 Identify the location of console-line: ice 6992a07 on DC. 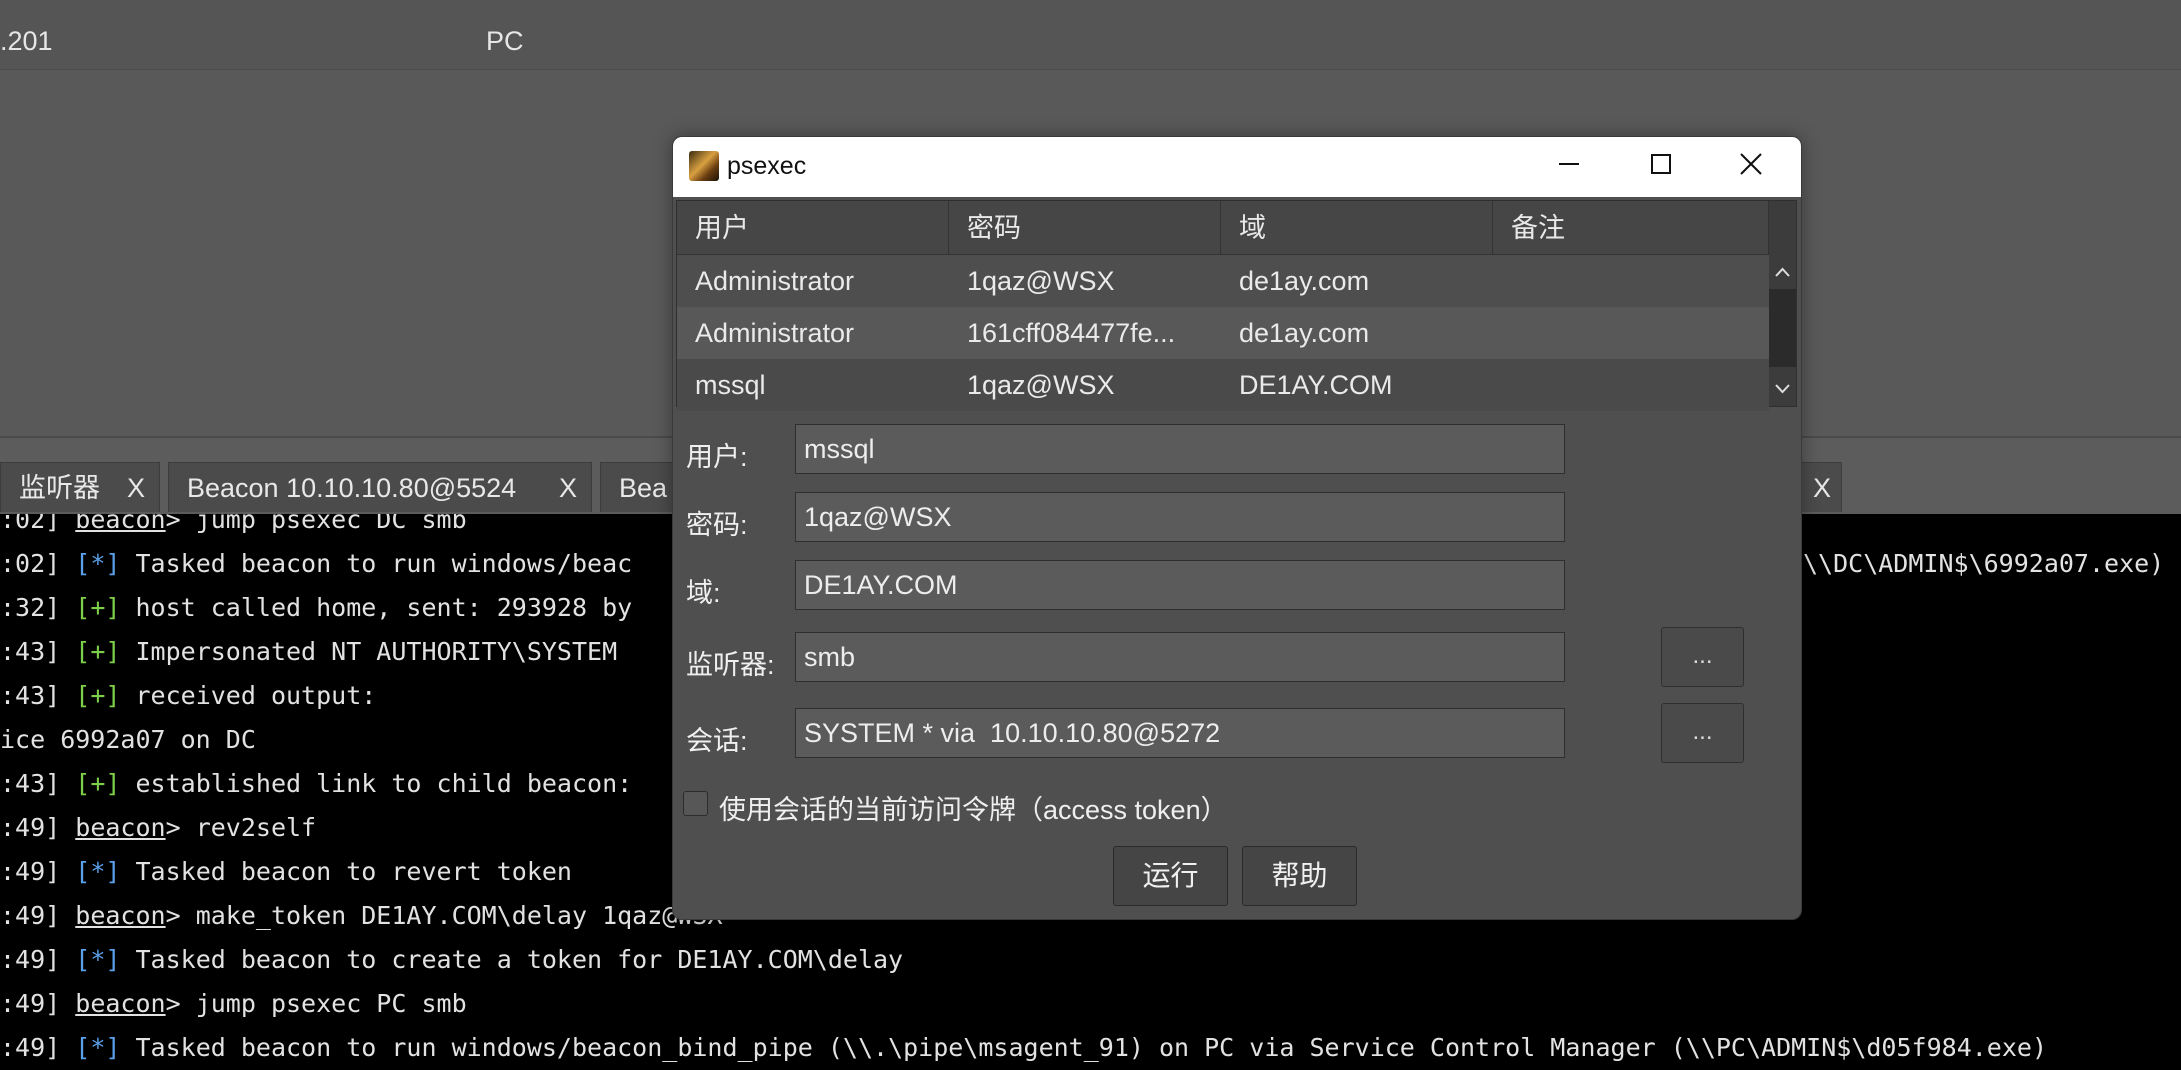
(128, 740).